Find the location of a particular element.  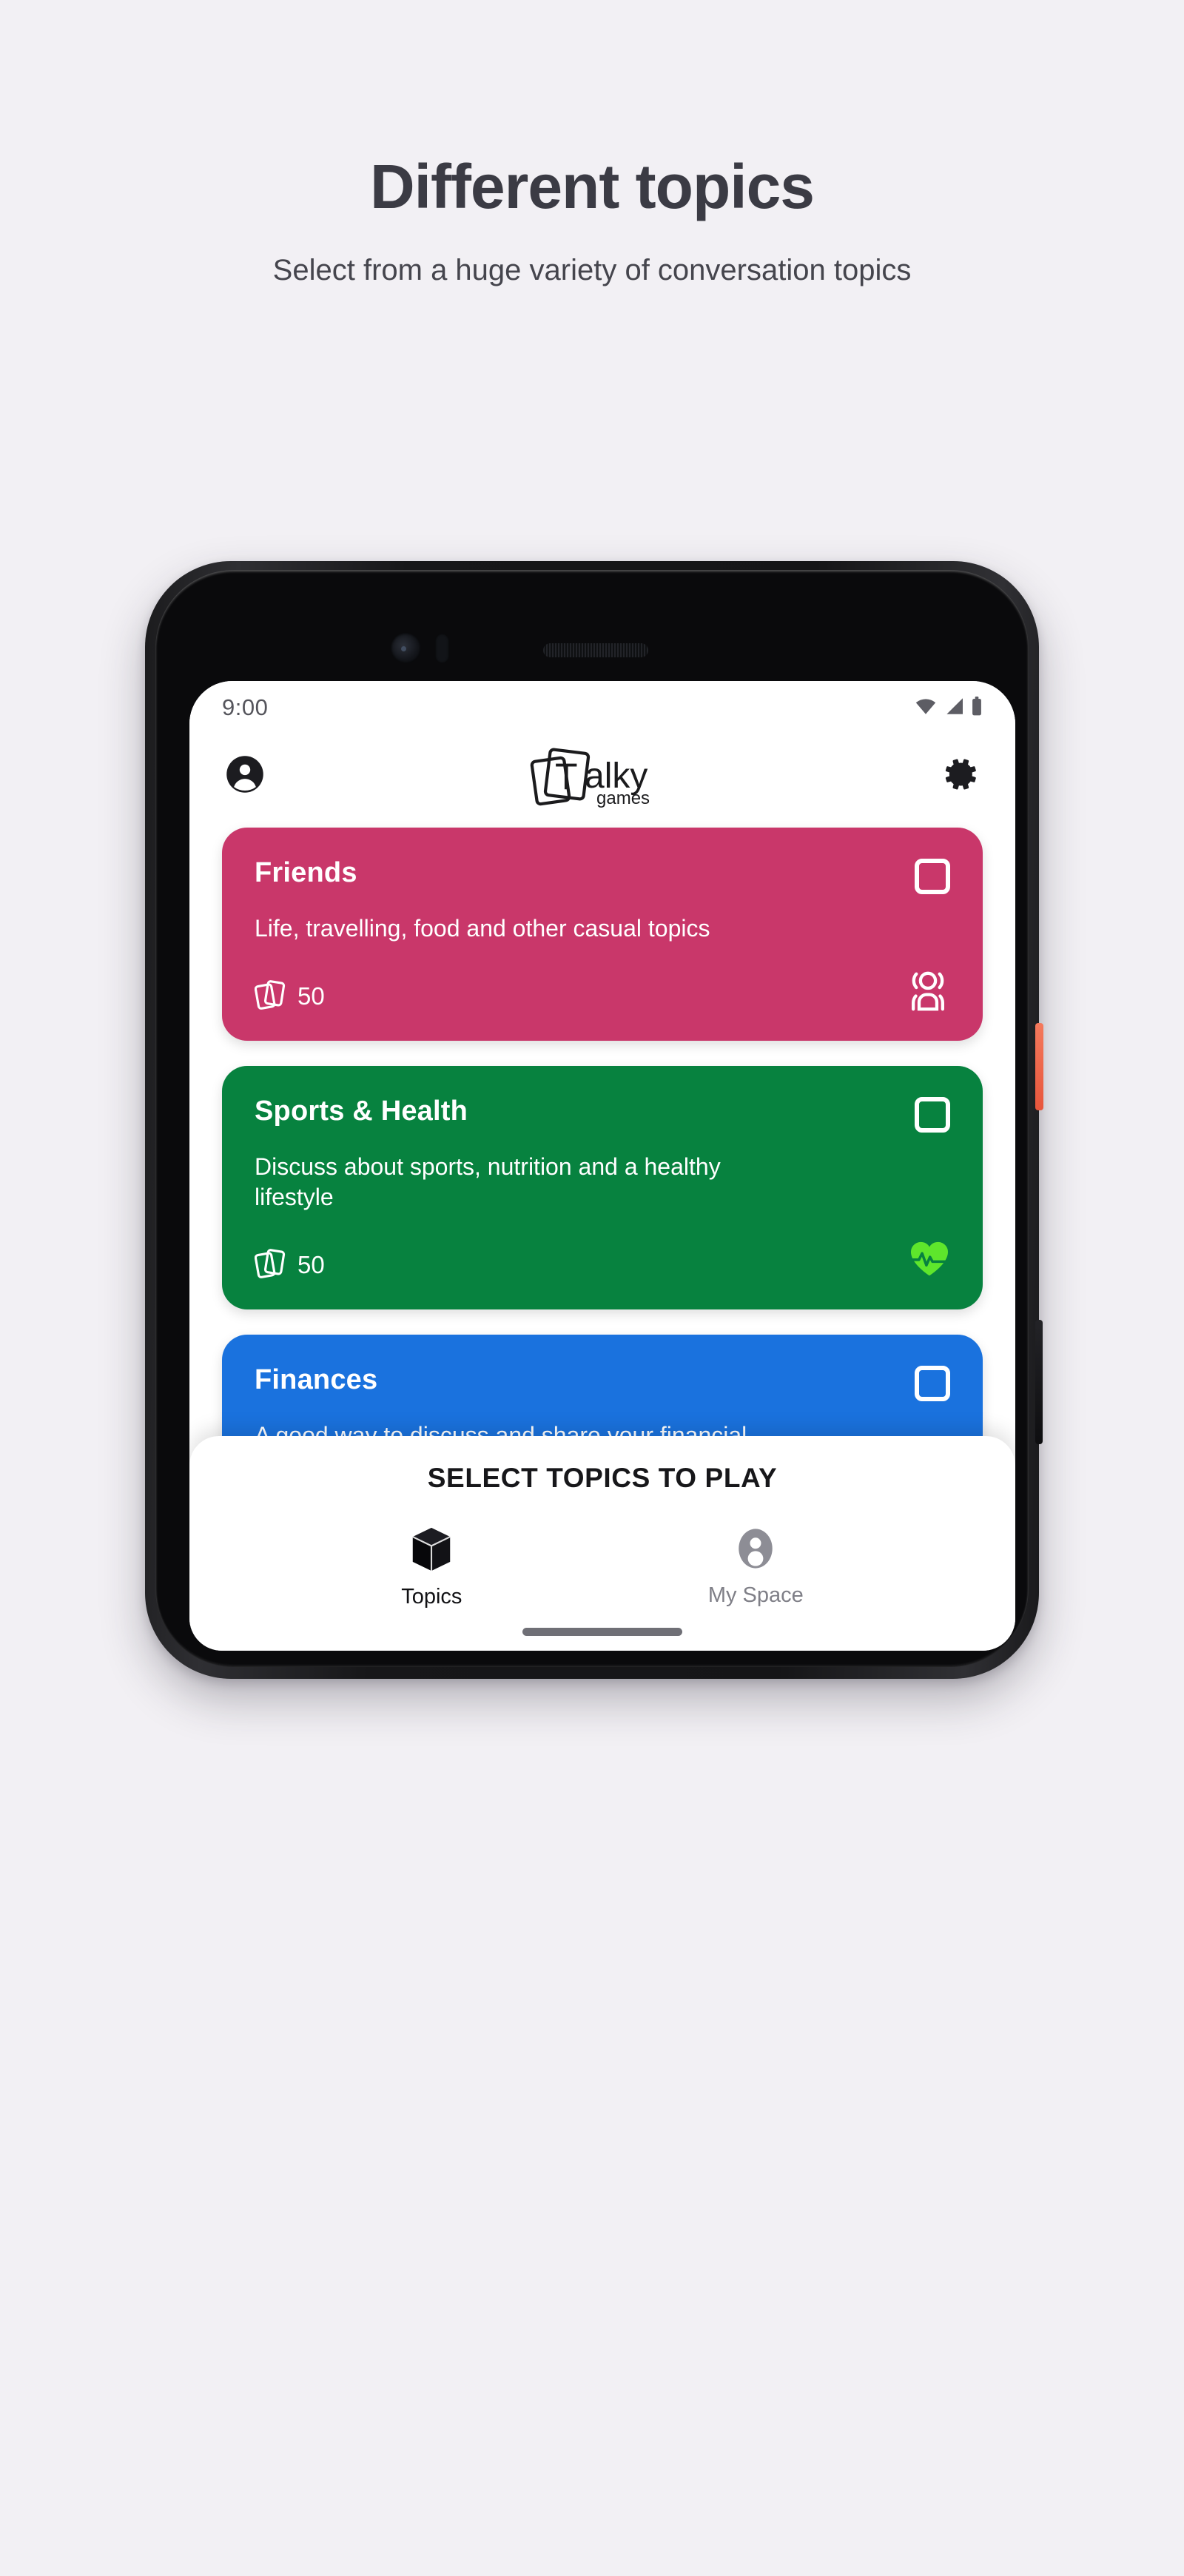

status-bar-icons is located at coordinates (949, 708).